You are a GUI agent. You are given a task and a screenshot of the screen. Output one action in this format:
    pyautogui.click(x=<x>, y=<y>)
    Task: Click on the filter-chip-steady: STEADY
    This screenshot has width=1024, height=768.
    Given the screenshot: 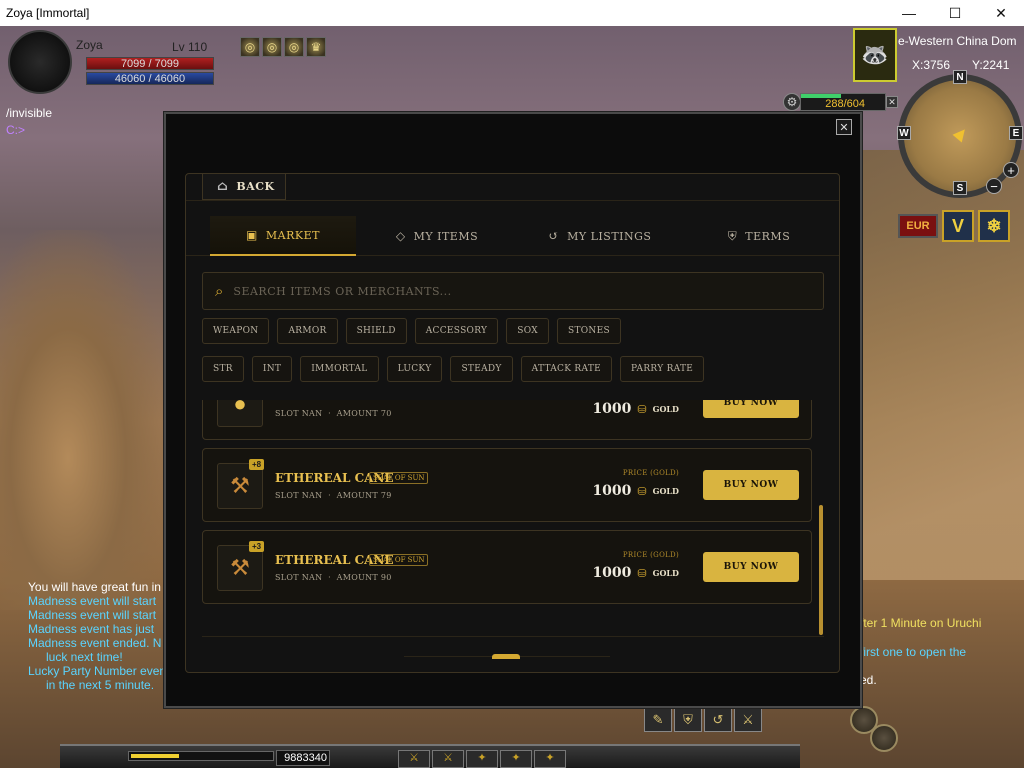 What is the action you would take?
    pyautogui.click(x=481, y=369)
    